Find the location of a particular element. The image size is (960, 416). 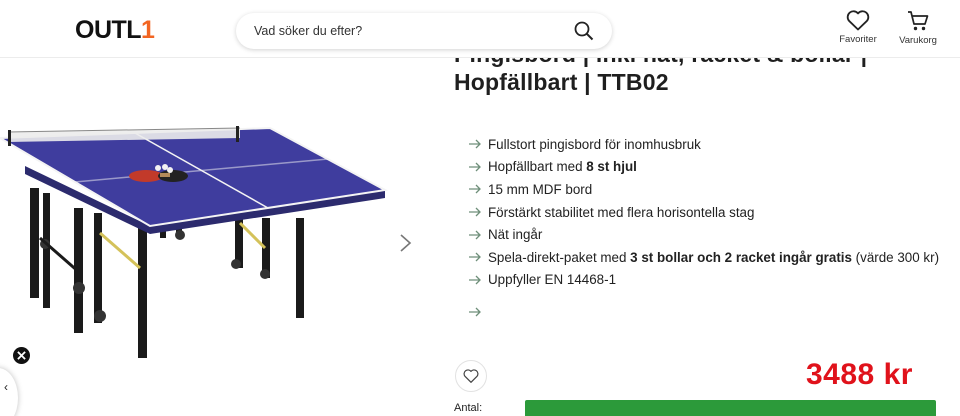

search-icon is located at coordinates (584, 31).